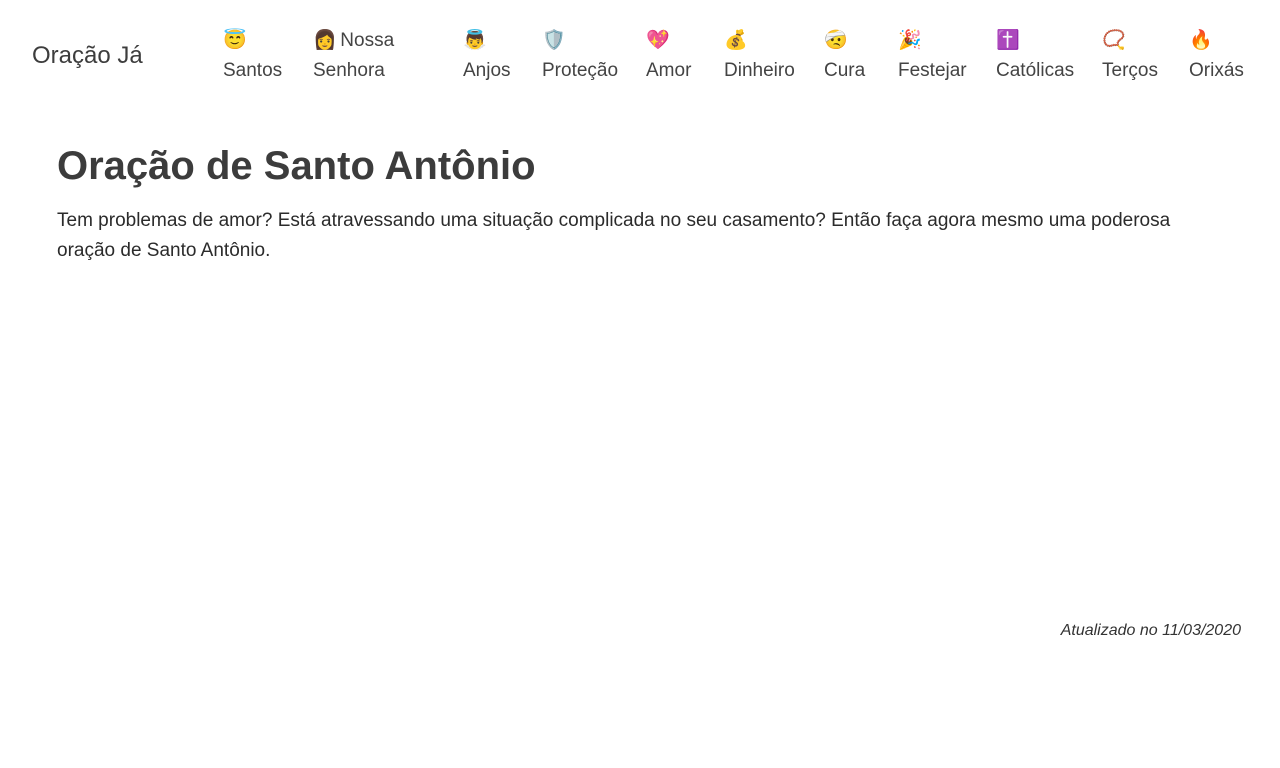  I want to click on nav-item-label: Orixás, so click(1216, 70).